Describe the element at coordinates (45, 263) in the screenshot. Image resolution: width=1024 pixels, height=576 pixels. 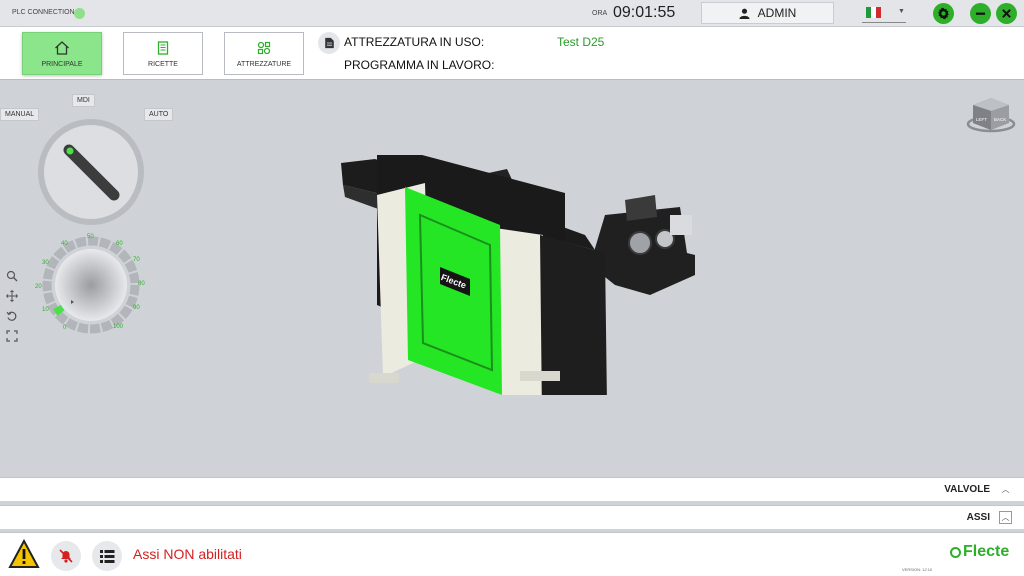
I see `override-tick-30: 30` at that location.